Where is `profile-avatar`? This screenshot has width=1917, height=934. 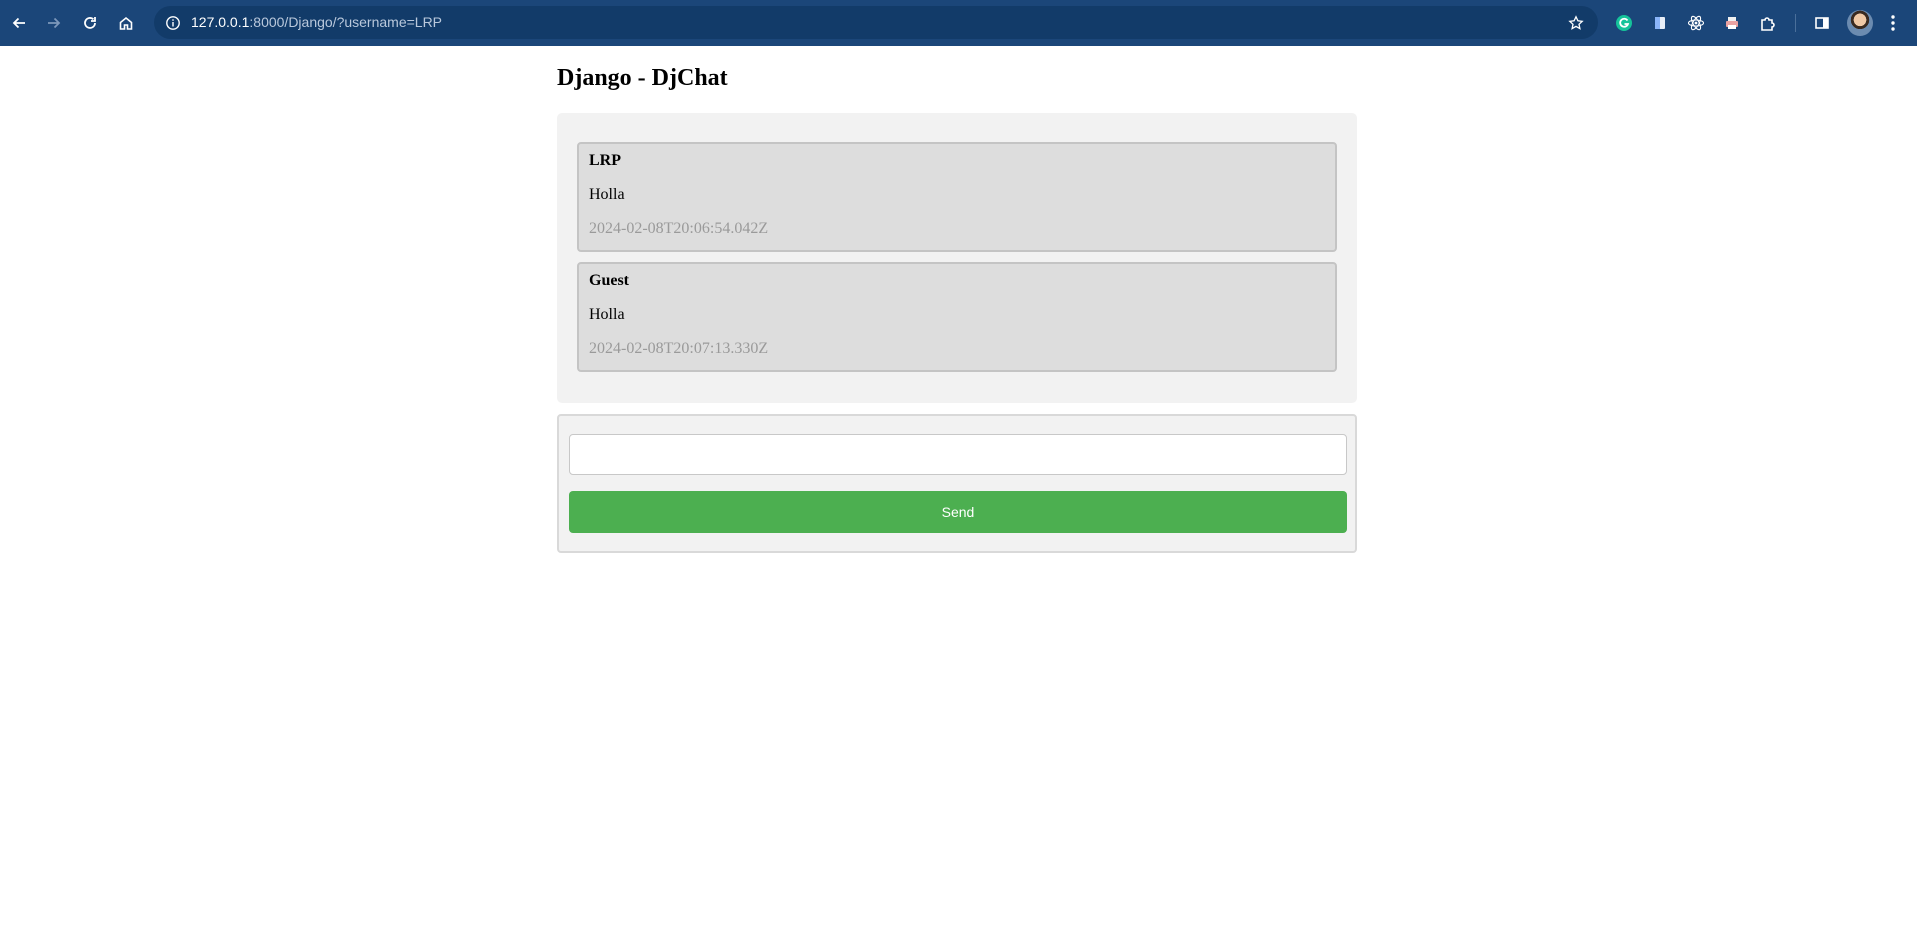
profile-avatar is located at coordinates (1860, 23).